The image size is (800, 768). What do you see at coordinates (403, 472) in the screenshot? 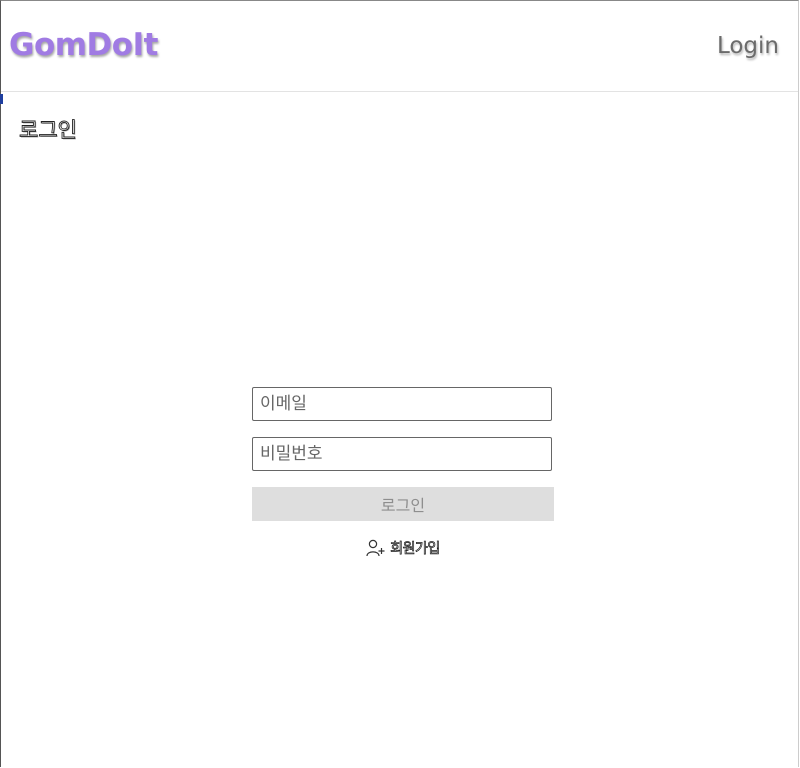
I see `login-form: 로그인 회원가입` at bounding box center [403, 472].